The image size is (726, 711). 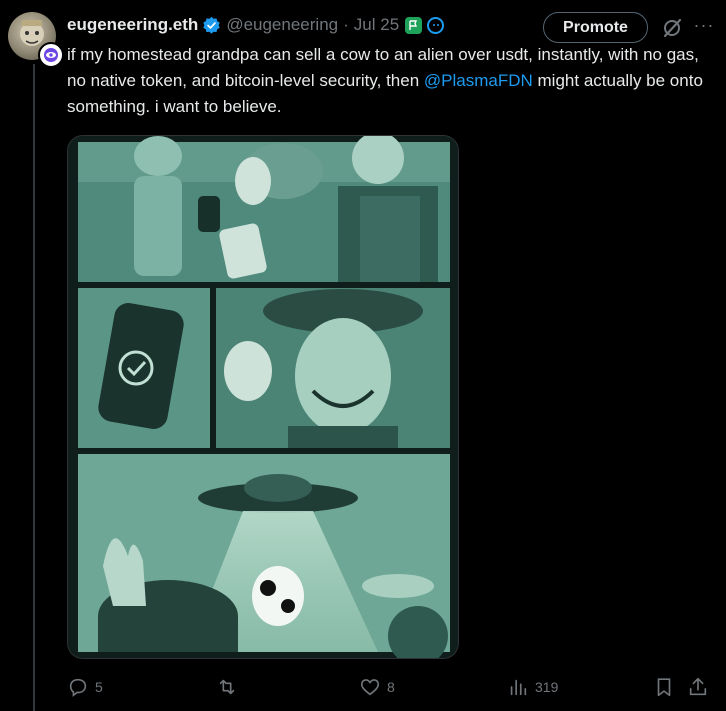 I want to click on bookmark-icon, so click(x=664, y=687).